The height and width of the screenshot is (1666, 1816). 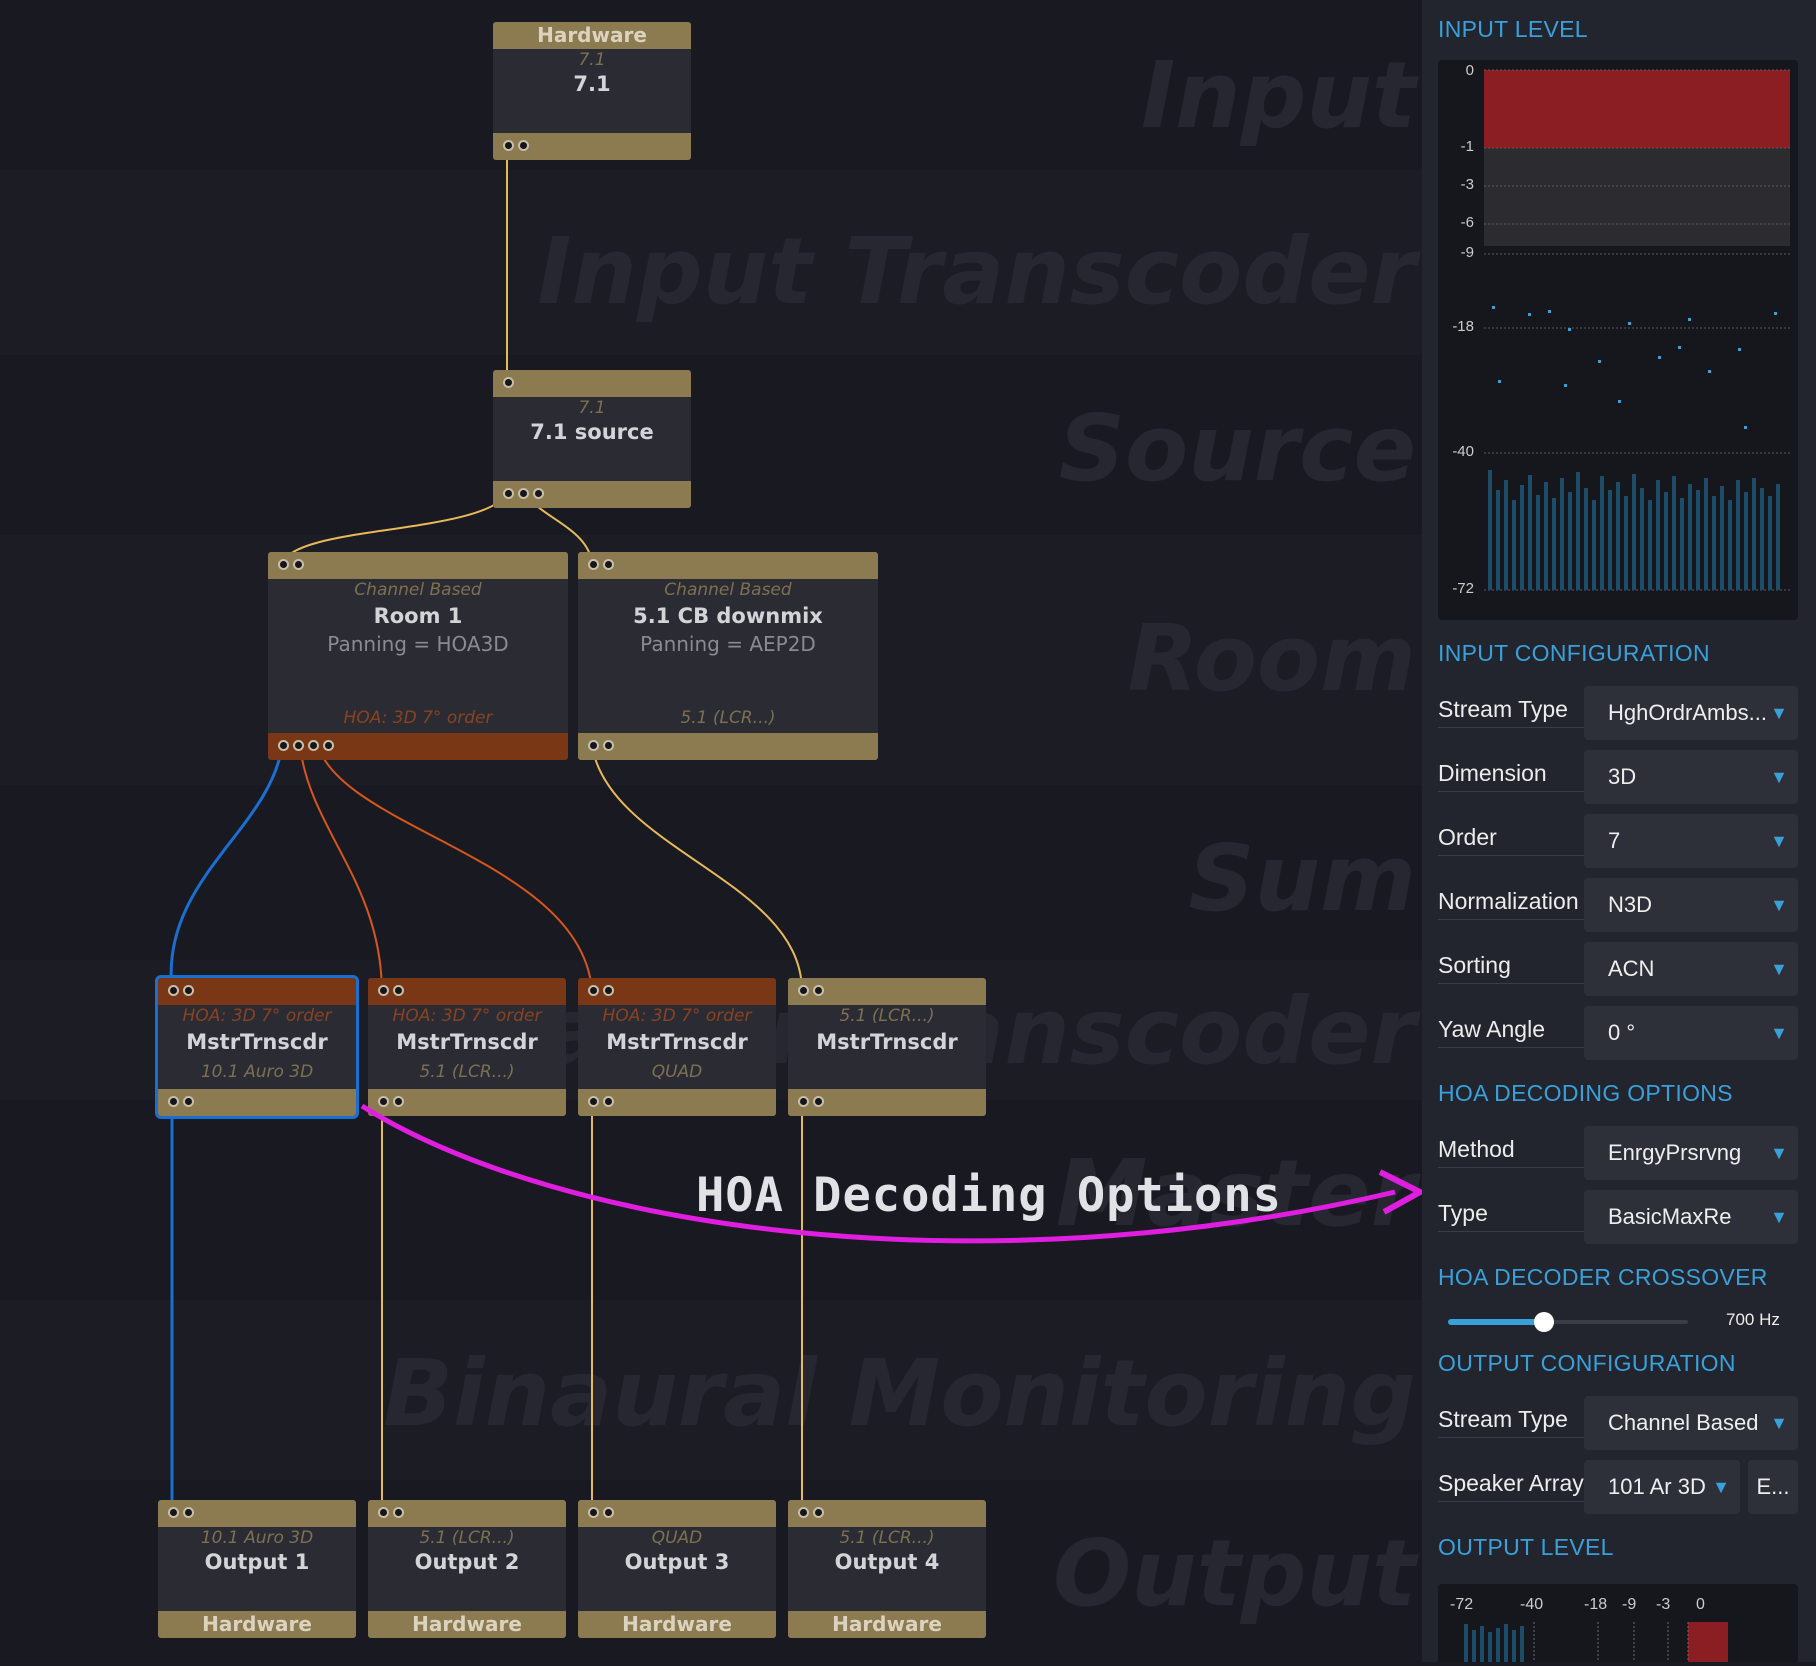 I want to click on speaker-array-dropdown: 101 Ar 3D ▼, so click(x=1662, y=1487).